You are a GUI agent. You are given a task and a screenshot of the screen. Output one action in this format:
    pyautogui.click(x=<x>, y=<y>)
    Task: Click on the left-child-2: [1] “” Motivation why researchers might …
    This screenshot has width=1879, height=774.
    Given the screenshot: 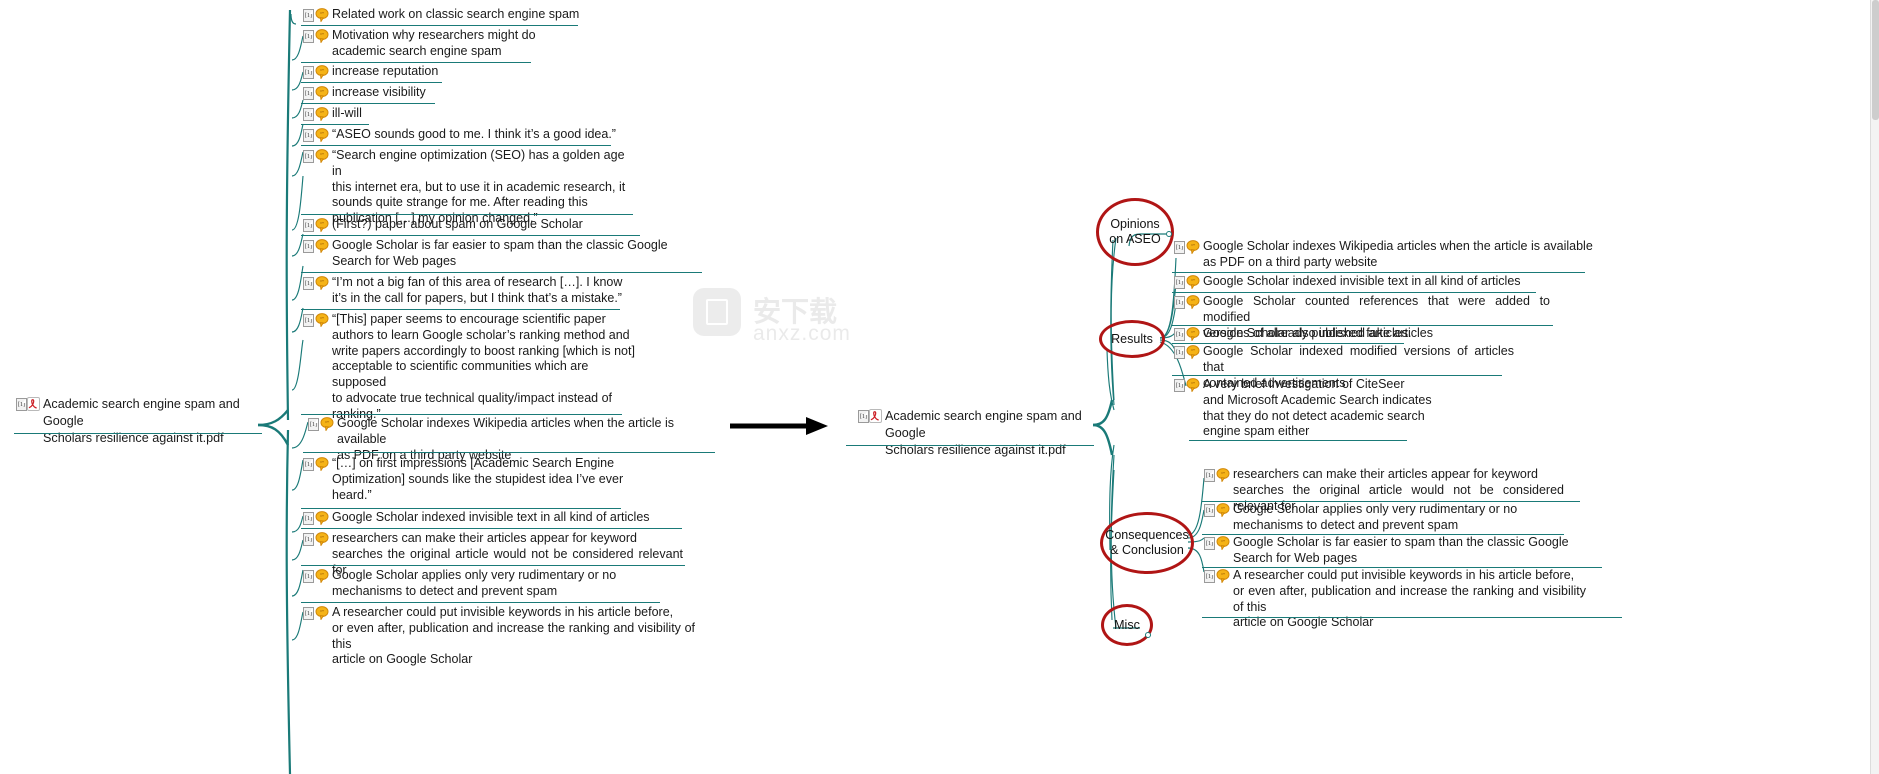 What is the action you would take?
    pyautogui.click(x=603, y=44)
    